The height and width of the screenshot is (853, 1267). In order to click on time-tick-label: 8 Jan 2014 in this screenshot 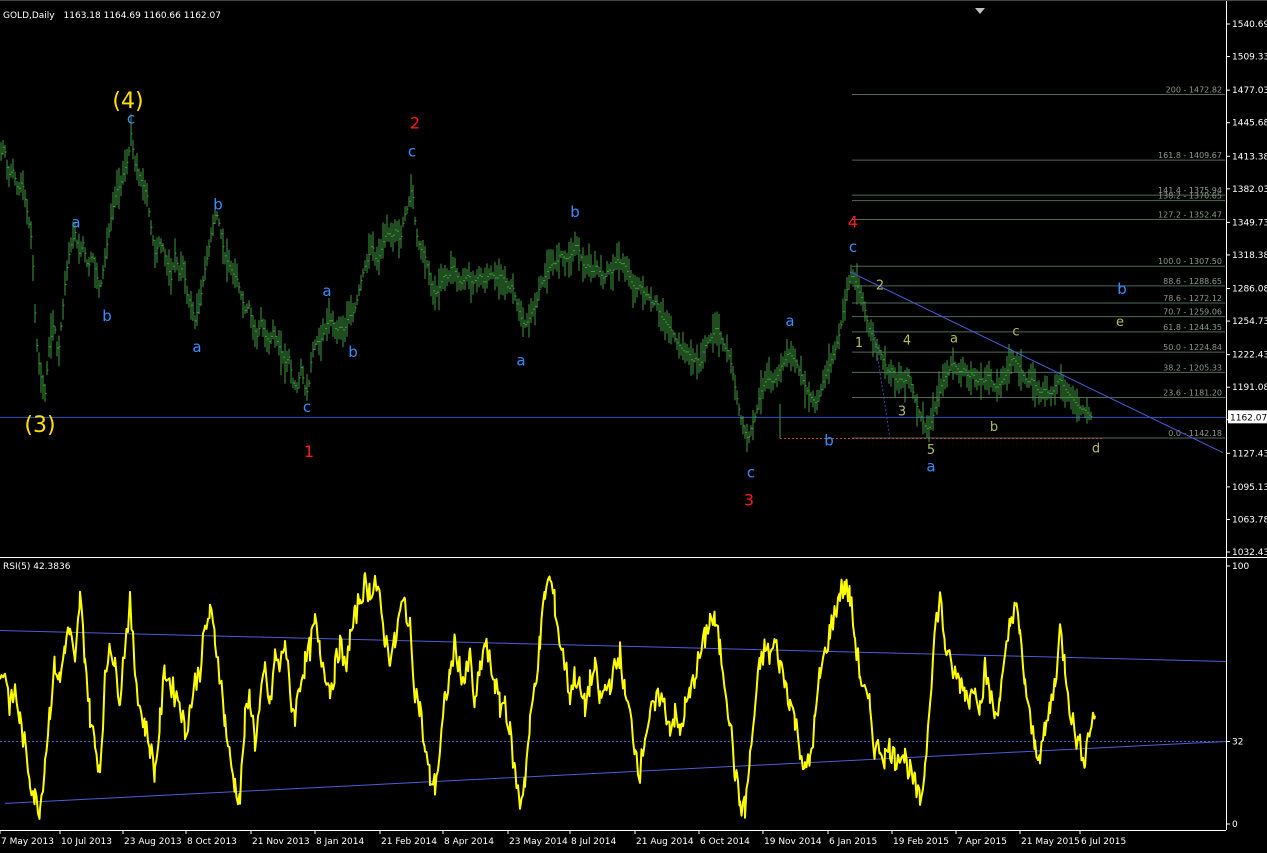, I will do `click(340, 842)`.